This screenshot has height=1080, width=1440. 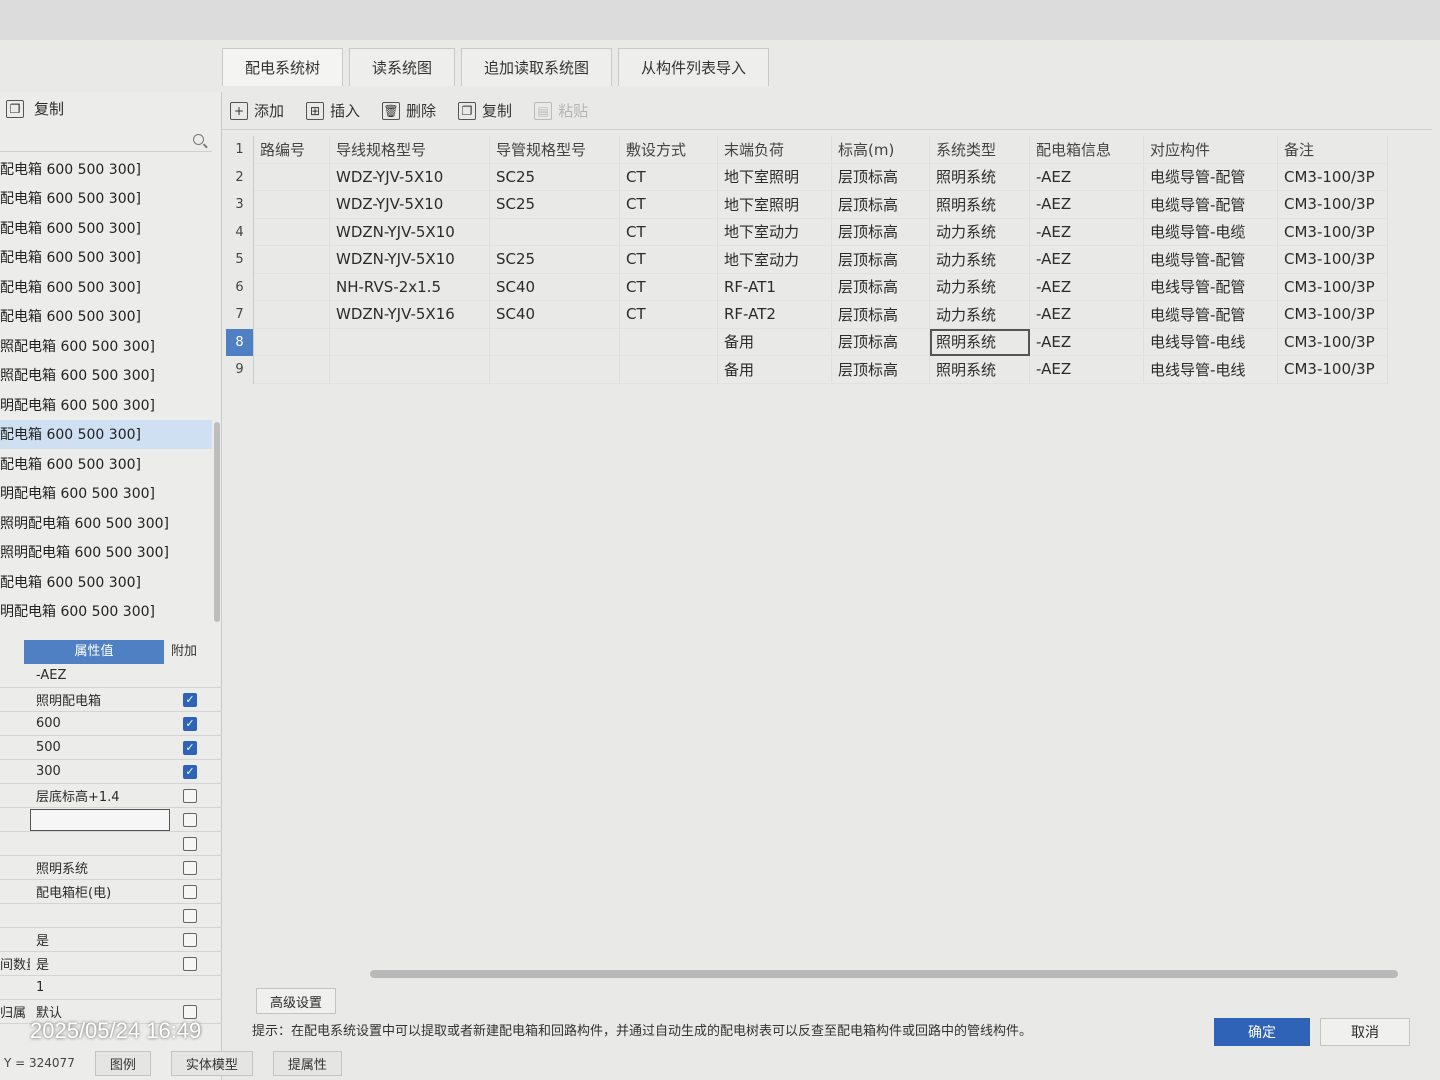 I want to click on row-number: 9, so click(x=240, y=370).